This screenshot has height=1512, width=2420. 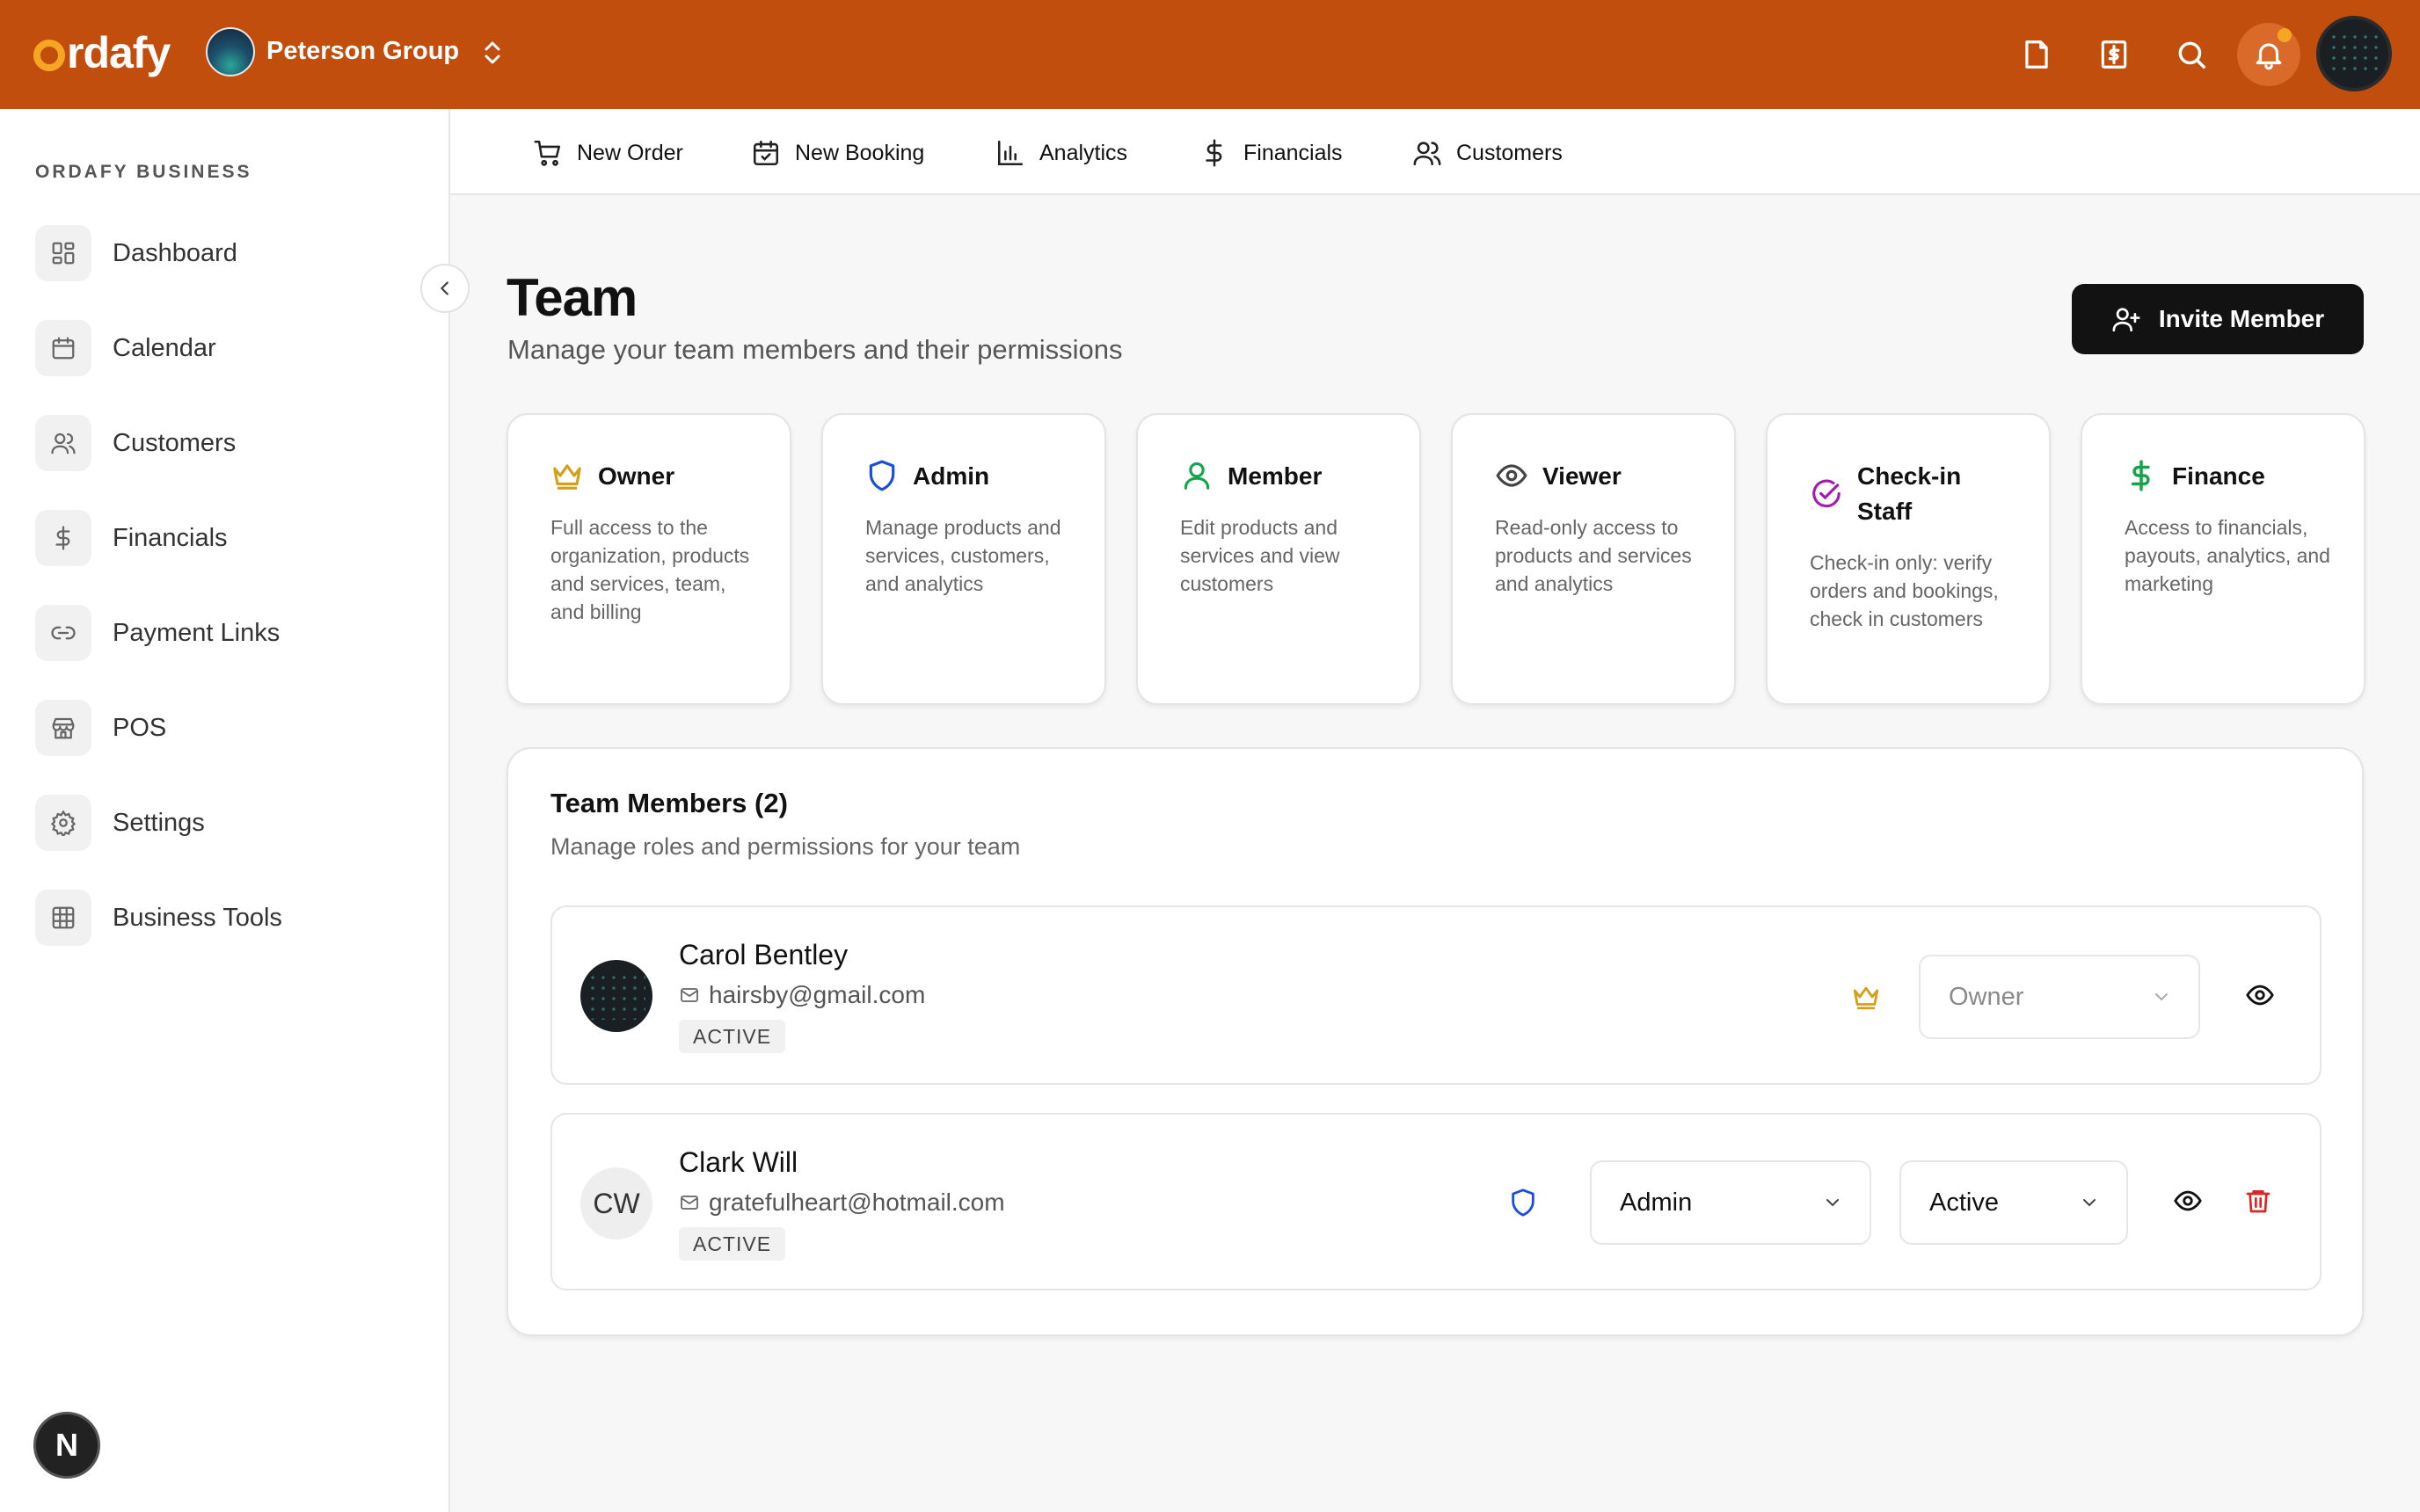 I want to click on grid-icon, so click(x=63, y=918).